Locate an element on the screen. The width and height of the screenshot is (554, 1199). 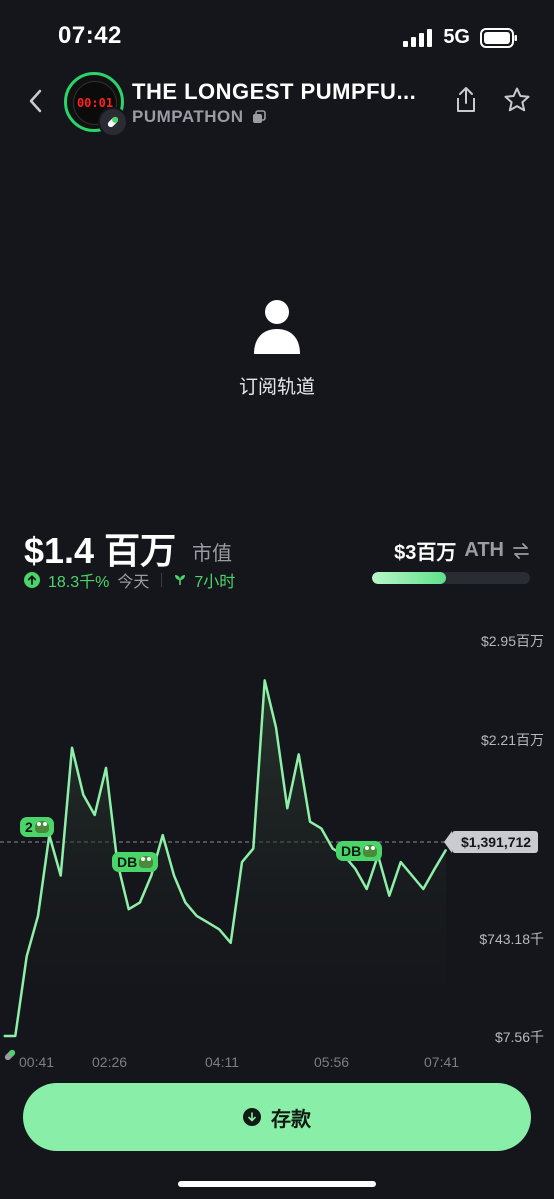
token-age: 7小时 is located at coordinates (215, 582).